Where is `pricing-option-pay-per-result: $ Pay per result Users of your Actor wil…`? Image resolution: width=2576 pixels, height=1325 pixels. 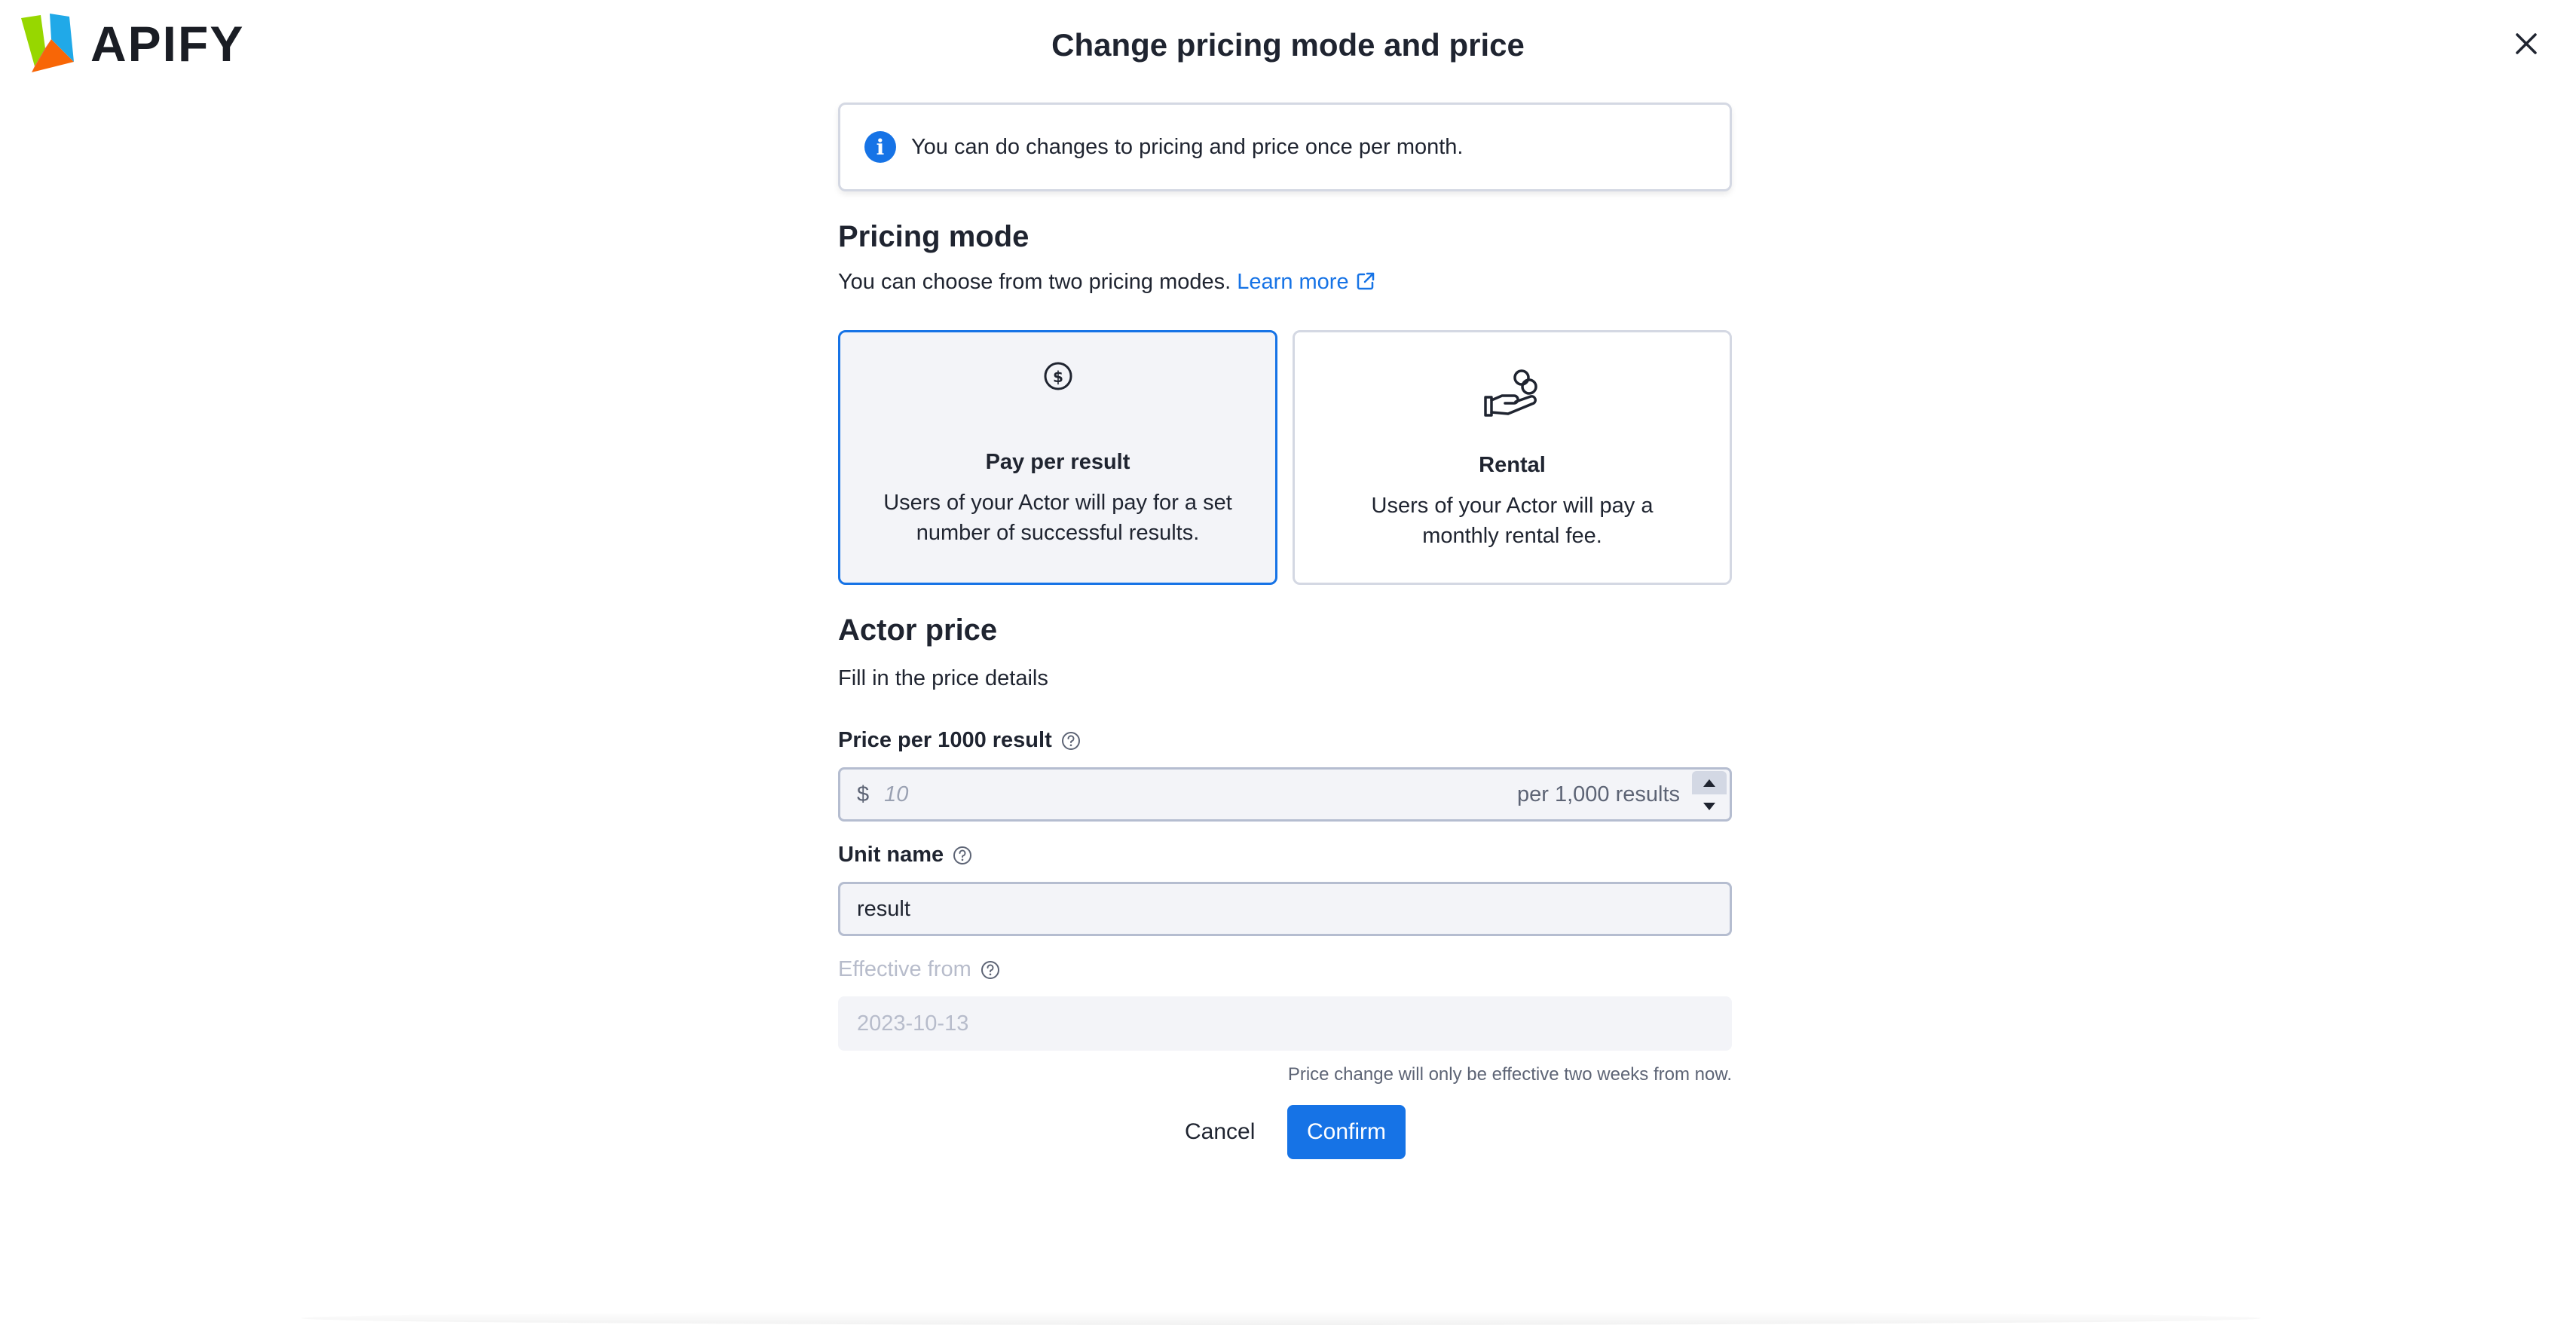
pricing-option-pay-per-result: $ Pay per result Users of your Actor wil… is located at coordinates (1057, 458).